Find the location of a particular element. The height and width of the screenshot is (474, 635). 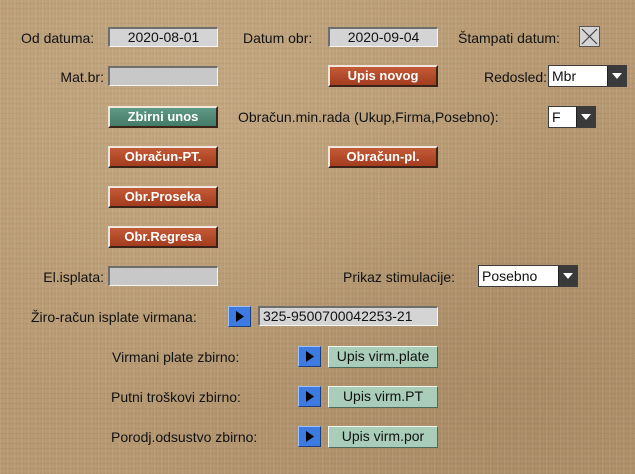

upis-novog-button: Upis novog is located at coordinates (383, 76).